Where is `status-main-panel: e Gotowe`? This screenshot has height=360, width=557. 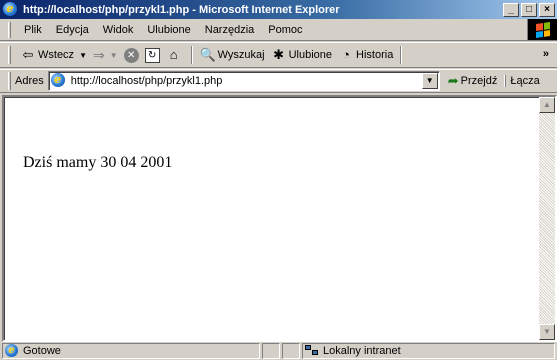 status-main-panel: e Gotowe is located at coordinates (131, 351).